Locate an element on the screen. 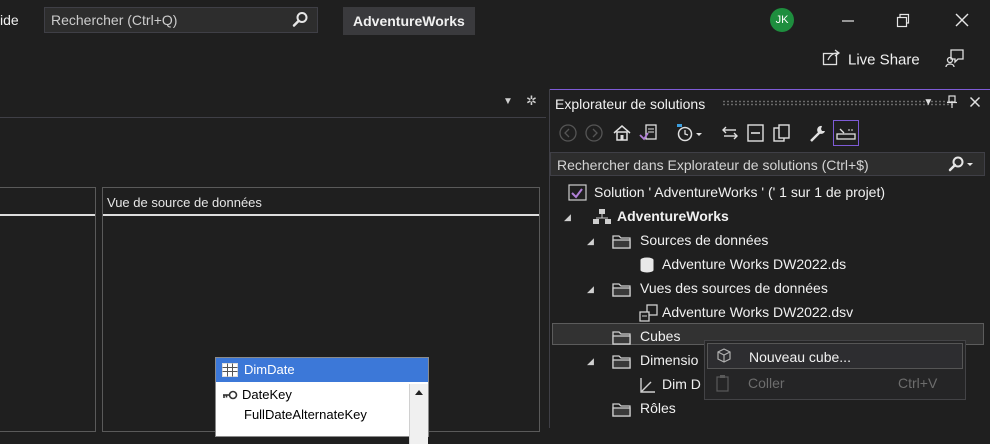  tree-item-label: AdventureWorks is located at coordinates (673, 216).